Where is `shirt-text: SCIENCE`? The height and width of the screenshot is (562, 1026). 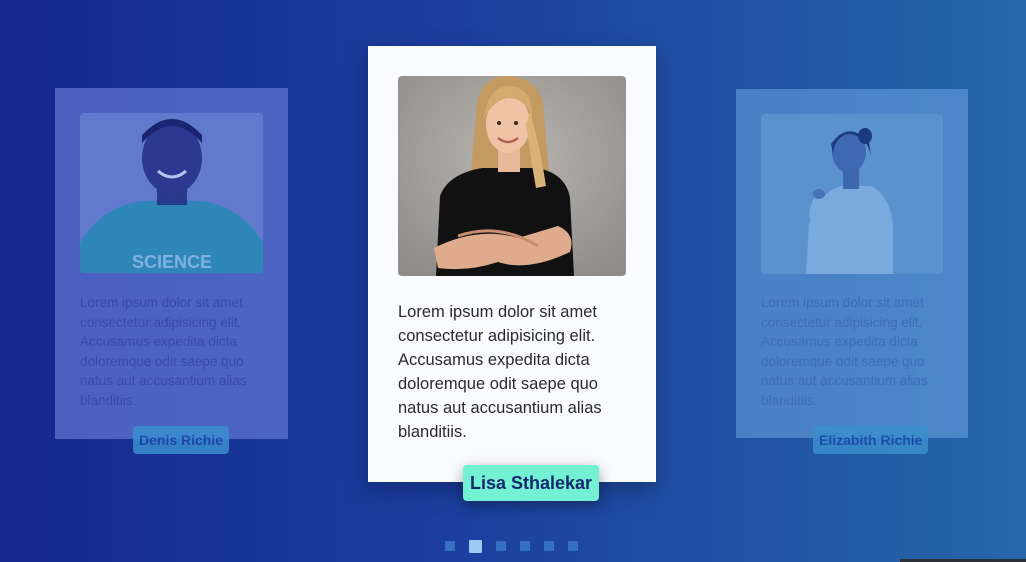
shirt-text: SCIENCE is located at coordinates (172, 262).